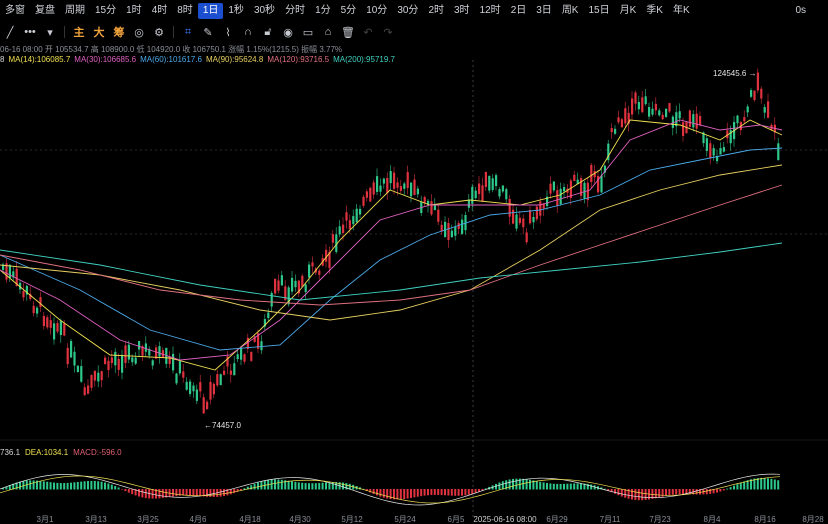  What do you see at coordinates (96, 519) in the screenshot?
I see `x-axis-label: 3月13` at bounding box center [96, 519].